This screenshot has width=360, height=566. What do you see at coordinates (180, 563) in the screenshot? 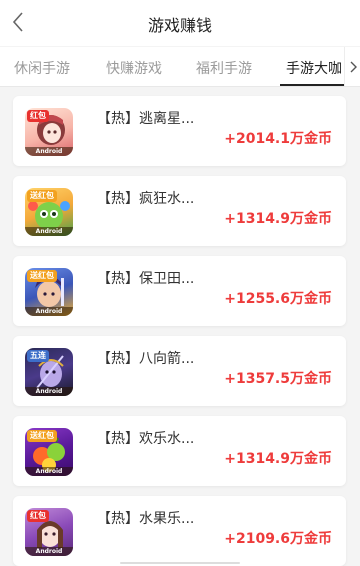
I see `home-indicator` at bounding box center [180, 563].